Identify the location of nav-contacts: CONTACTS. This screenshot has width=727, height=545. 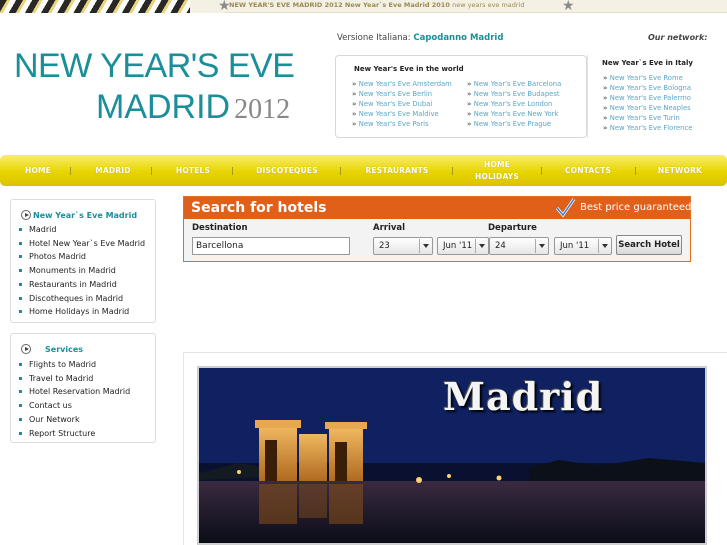
(588, 170).